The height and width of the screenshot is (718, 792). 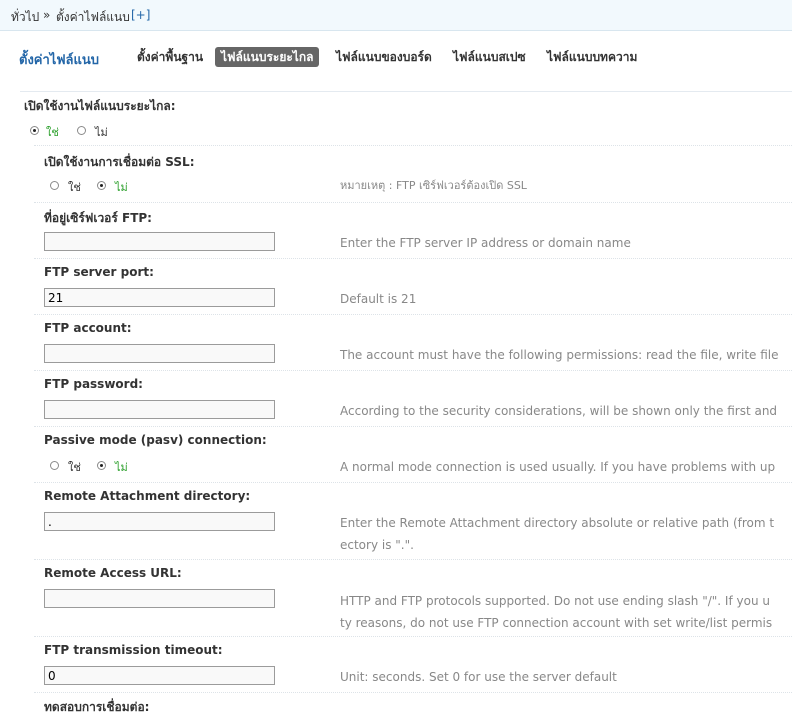 What do you see at coordinates (133, 650) in the screenshot?
I see `ftp-timeout-label: FTP transmission timeout:` at bounding box center [133, 650].